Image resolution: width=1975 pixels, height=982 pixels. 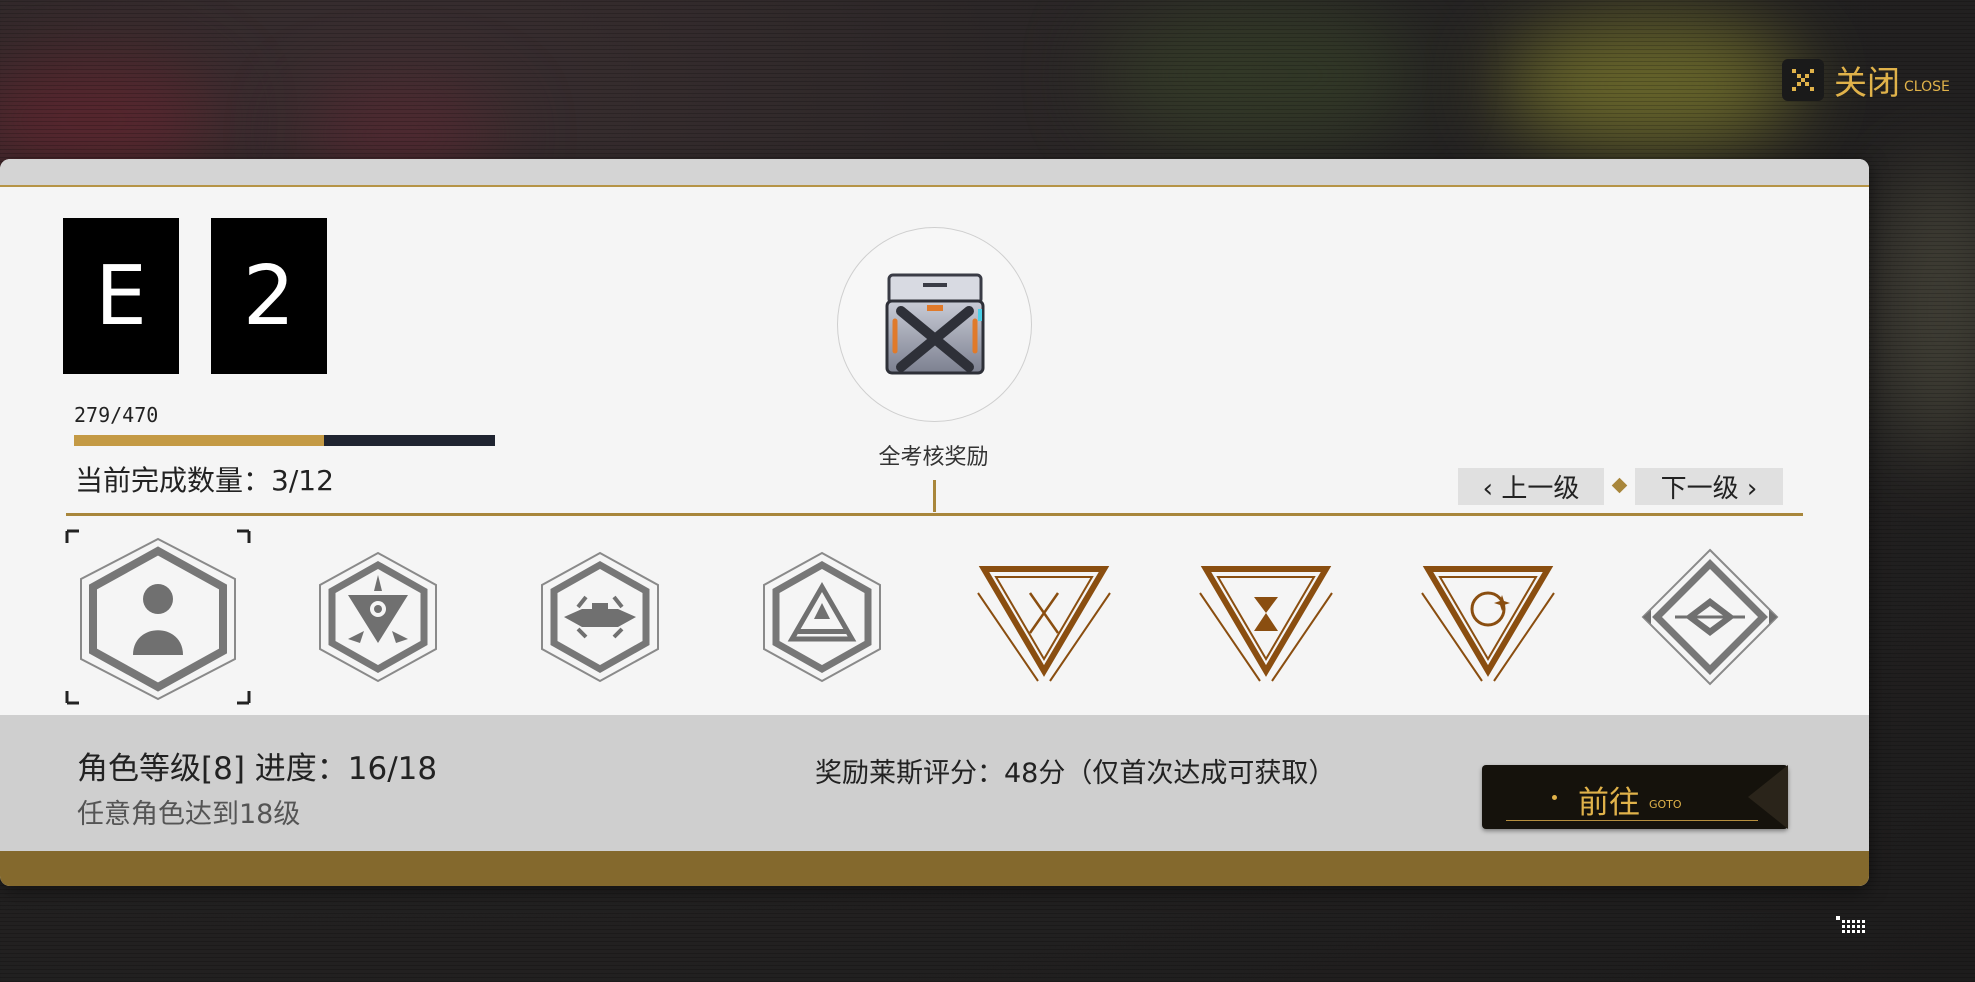 I want to click on keyboard-icon, so click(x=1852, y=927).